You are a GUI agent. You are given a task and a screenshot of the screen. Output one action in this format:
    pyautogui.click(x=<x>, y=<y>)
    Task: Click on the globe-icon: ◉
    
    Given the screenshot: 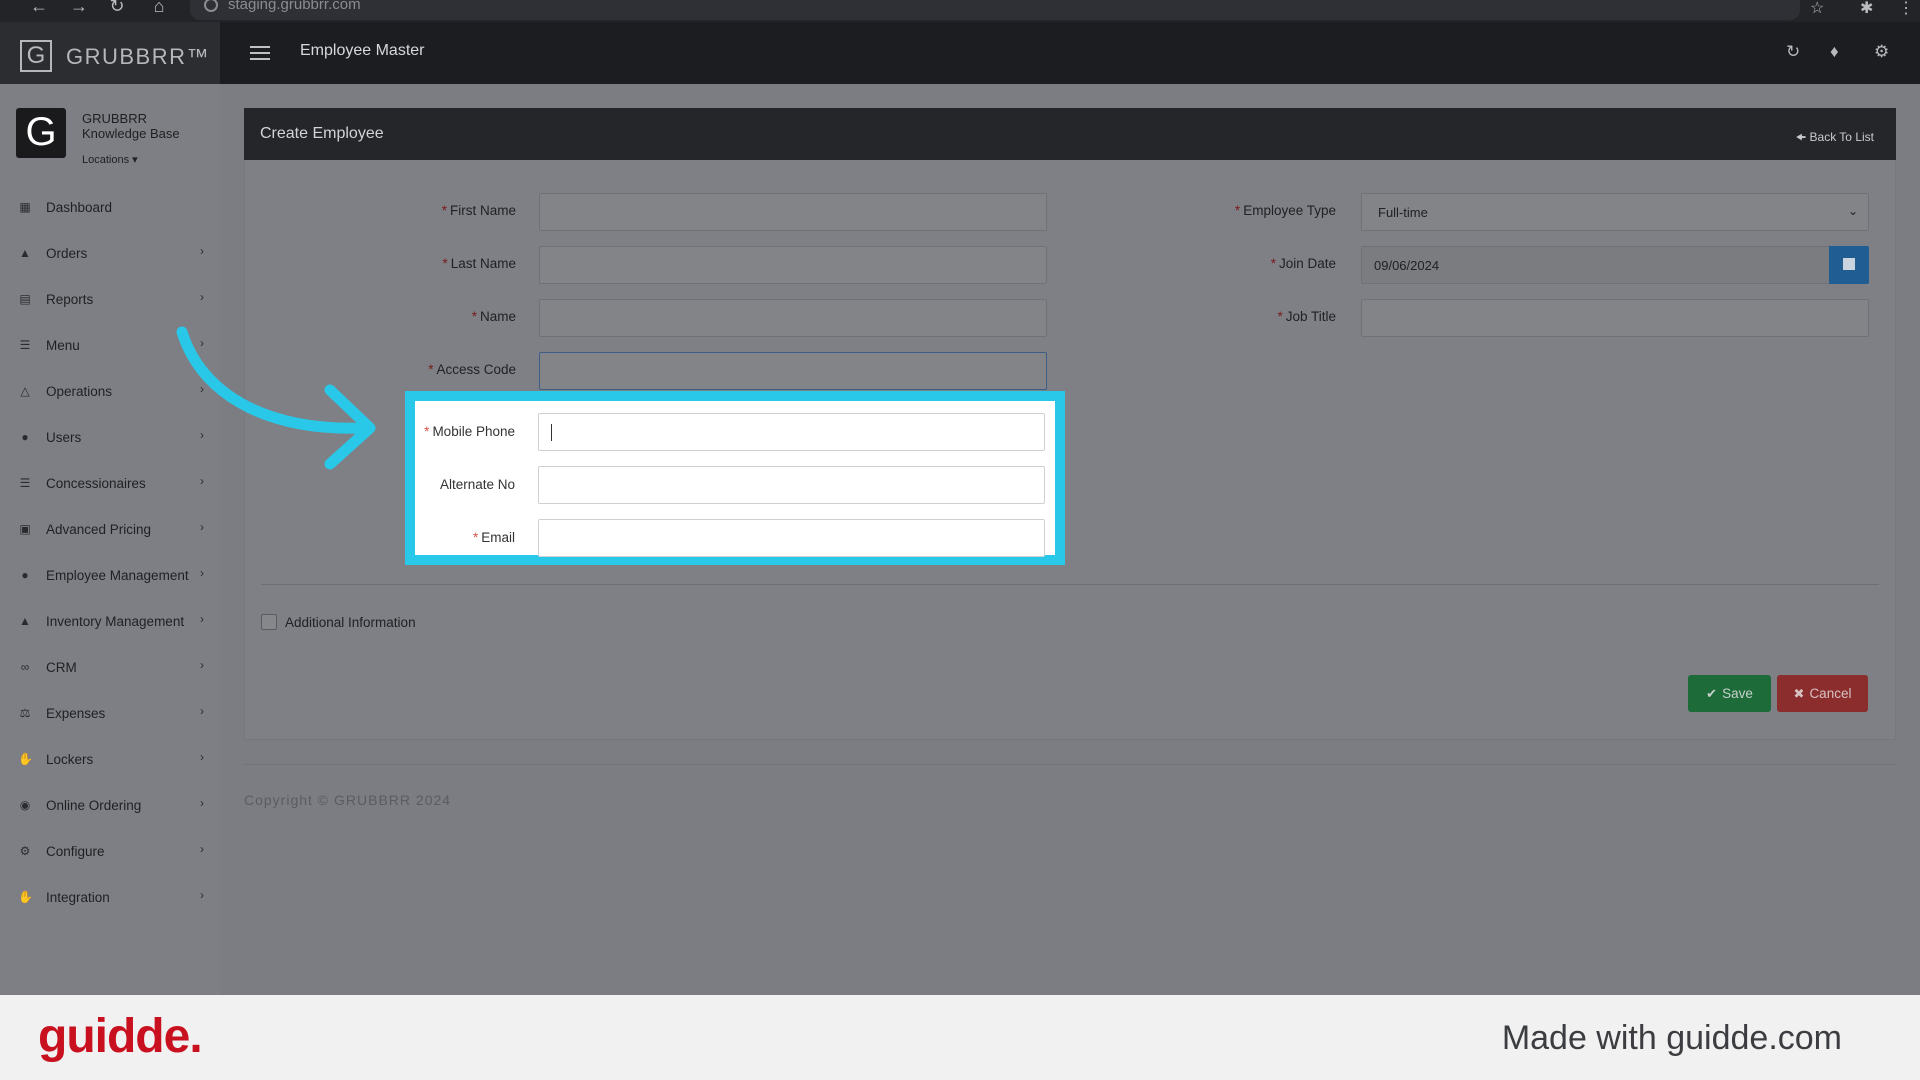 What is the action you would take?
    pyautogui.click(x=25, y=804)
    